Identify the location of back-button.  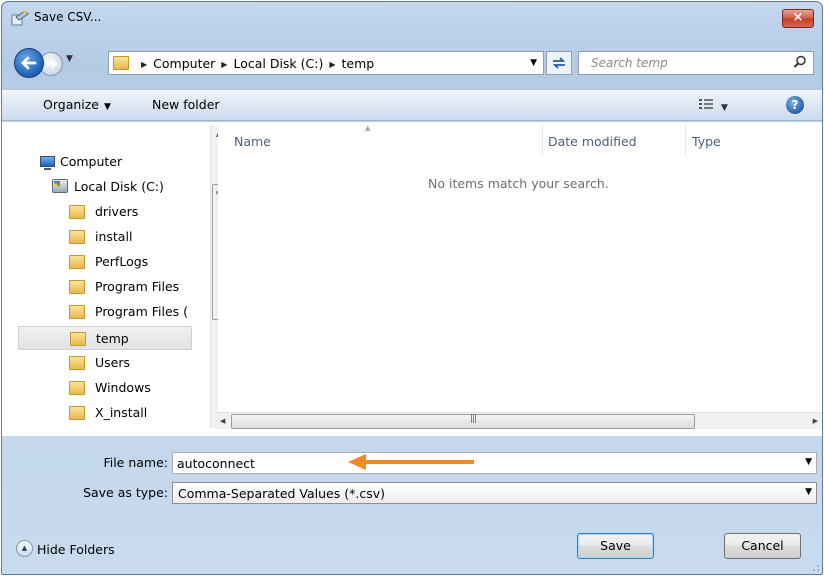
(29, 63).